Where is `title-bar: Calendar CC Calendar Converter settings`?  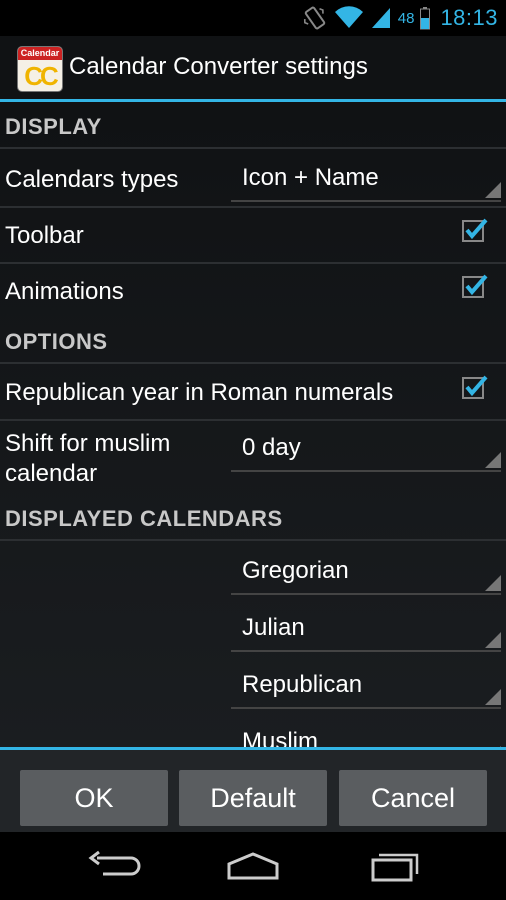
title-bar: Calendar CC Calendar Converter settings is located at coordinates (253, 68).